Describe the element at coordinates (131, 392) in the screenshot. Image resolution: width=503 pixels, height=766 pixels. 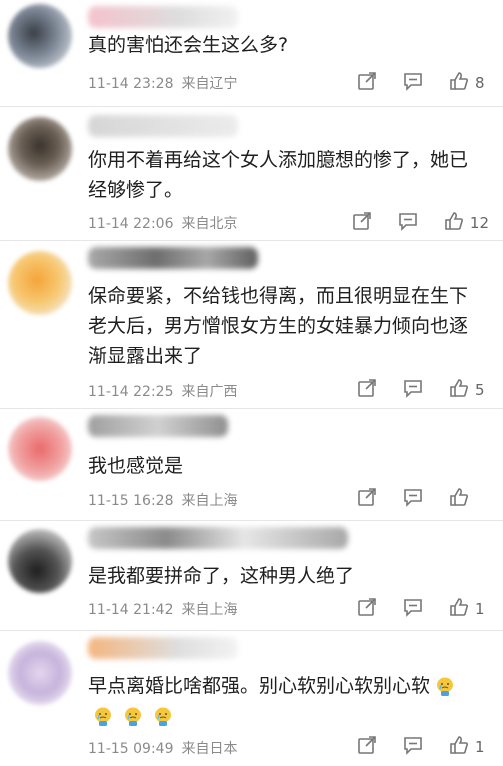
I see `comment-date: 11-14 22:25` at that location.